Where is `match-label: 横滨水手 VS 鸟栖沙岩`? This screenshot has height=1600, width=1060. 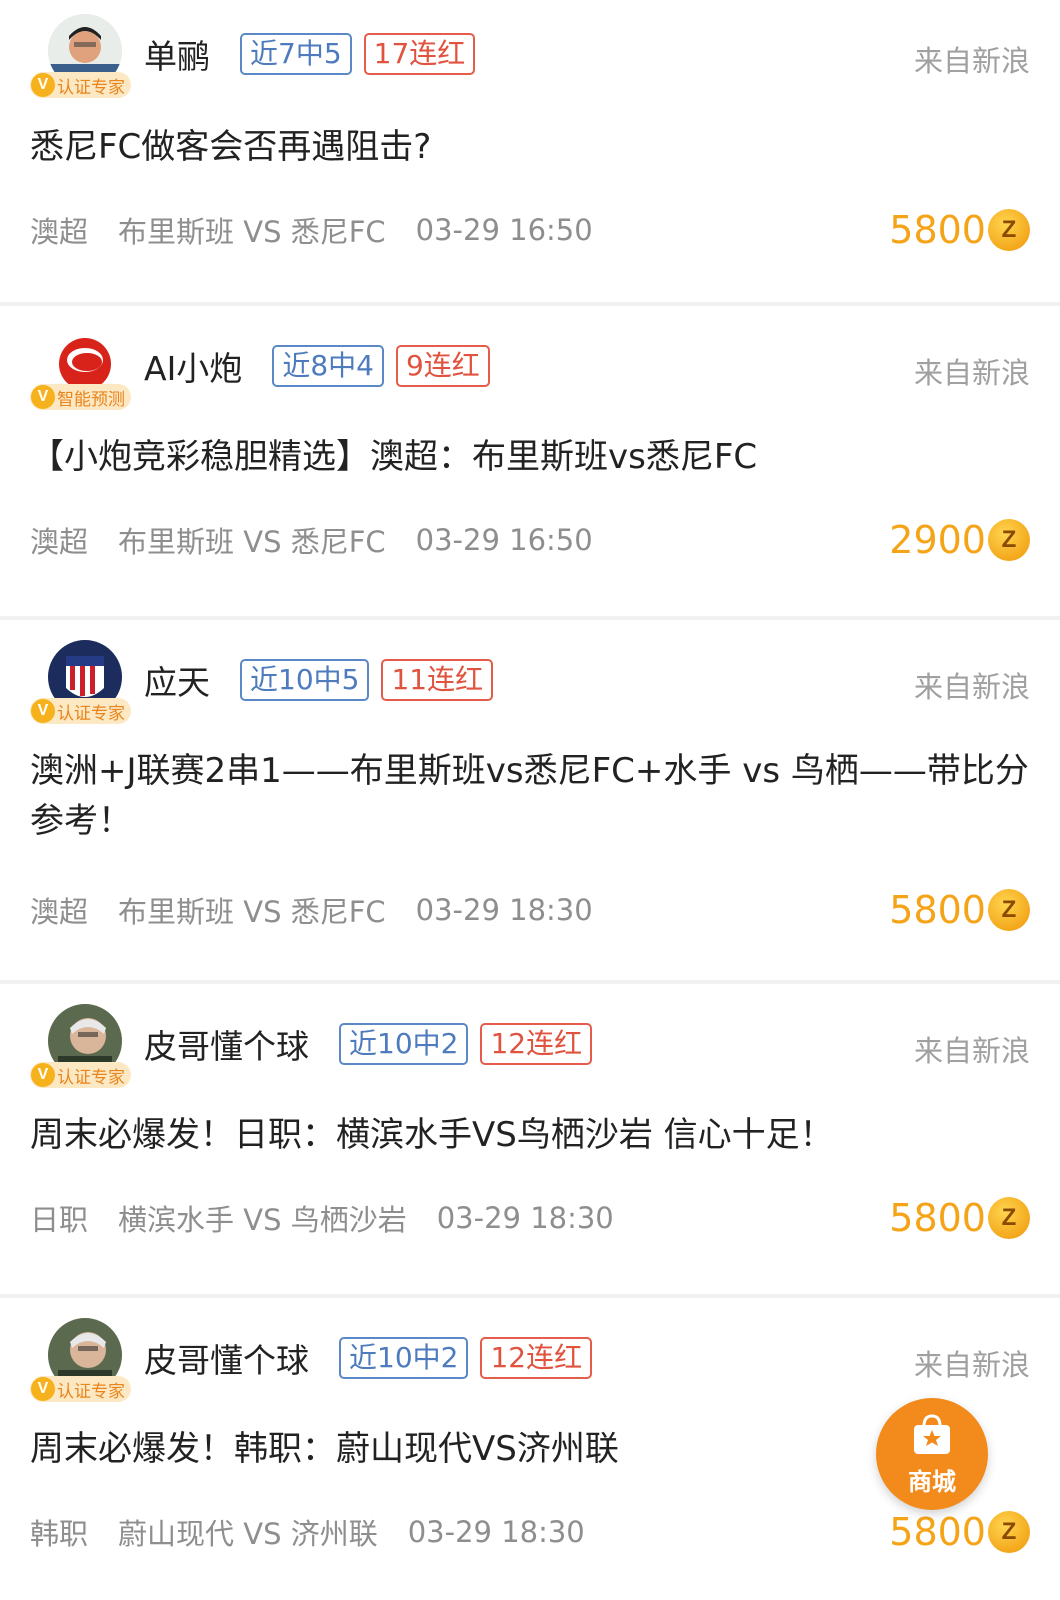 match-label: 横滨水手 VS 鸟栖沙岩 is located at coordinates (262, 1220).